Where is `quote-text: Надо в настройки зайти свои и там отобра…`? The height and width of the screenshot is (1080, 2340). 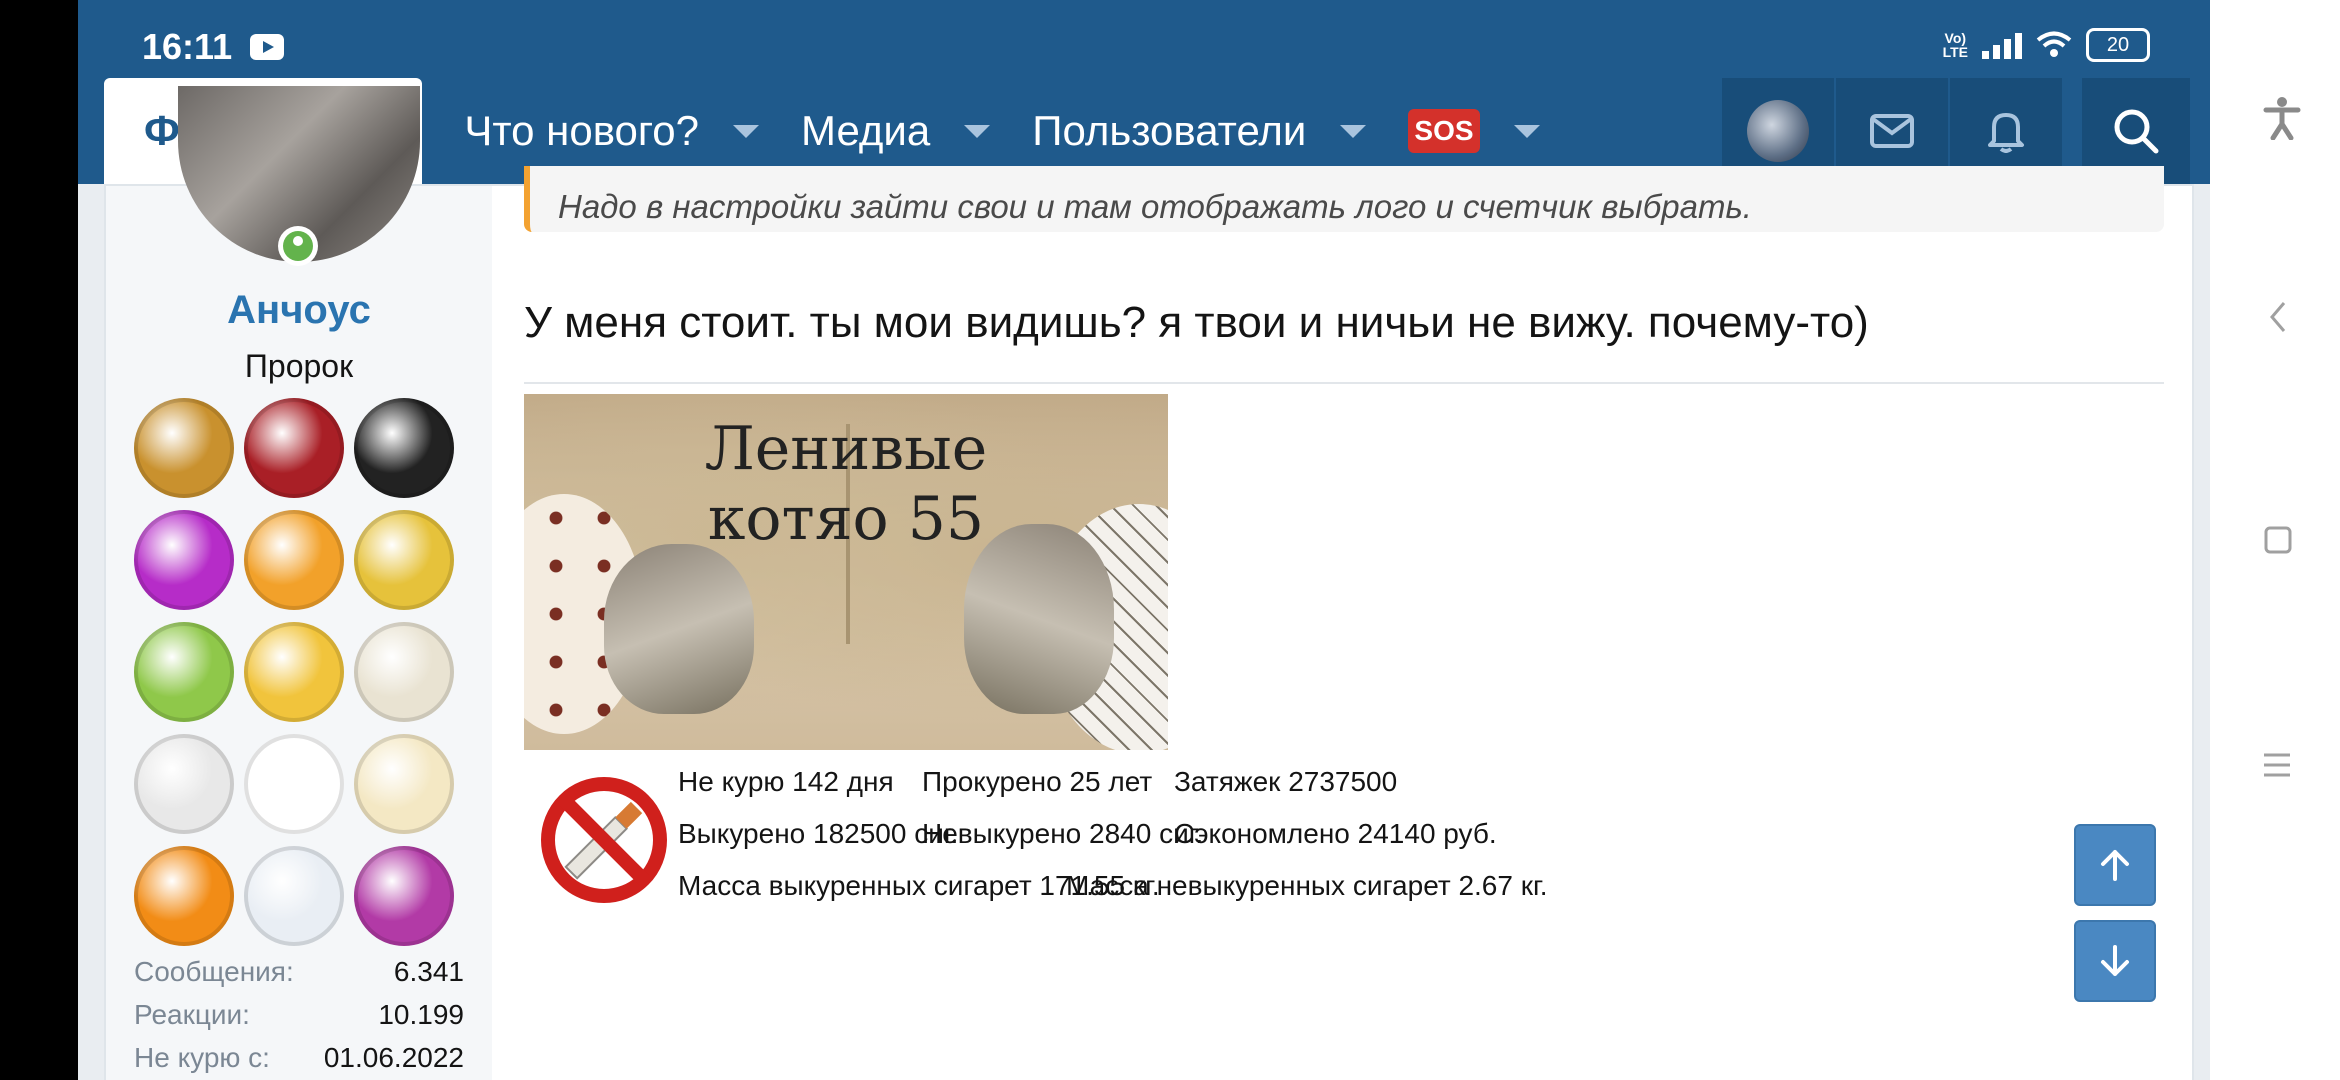 quote-text: Надо в настройки зайти свои и там отобра… is located at coordinates (1155, 206).